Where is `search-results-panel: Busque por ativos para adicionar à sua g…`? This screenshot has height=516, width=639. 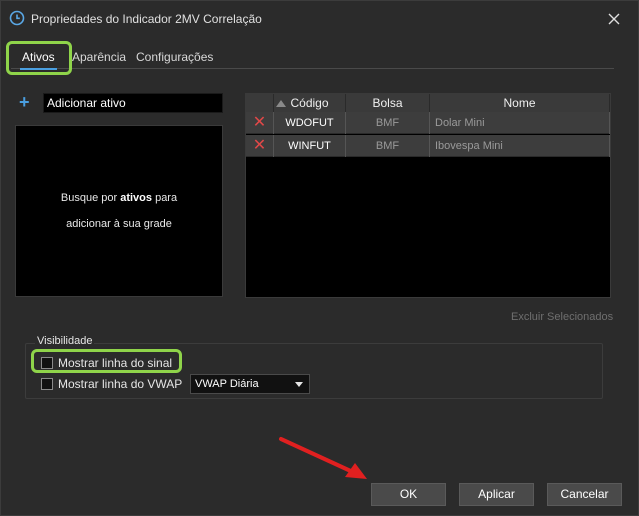
search-results-panel: Busque por ativos para adicionar à sua g… is located at coordinates (119, 211).